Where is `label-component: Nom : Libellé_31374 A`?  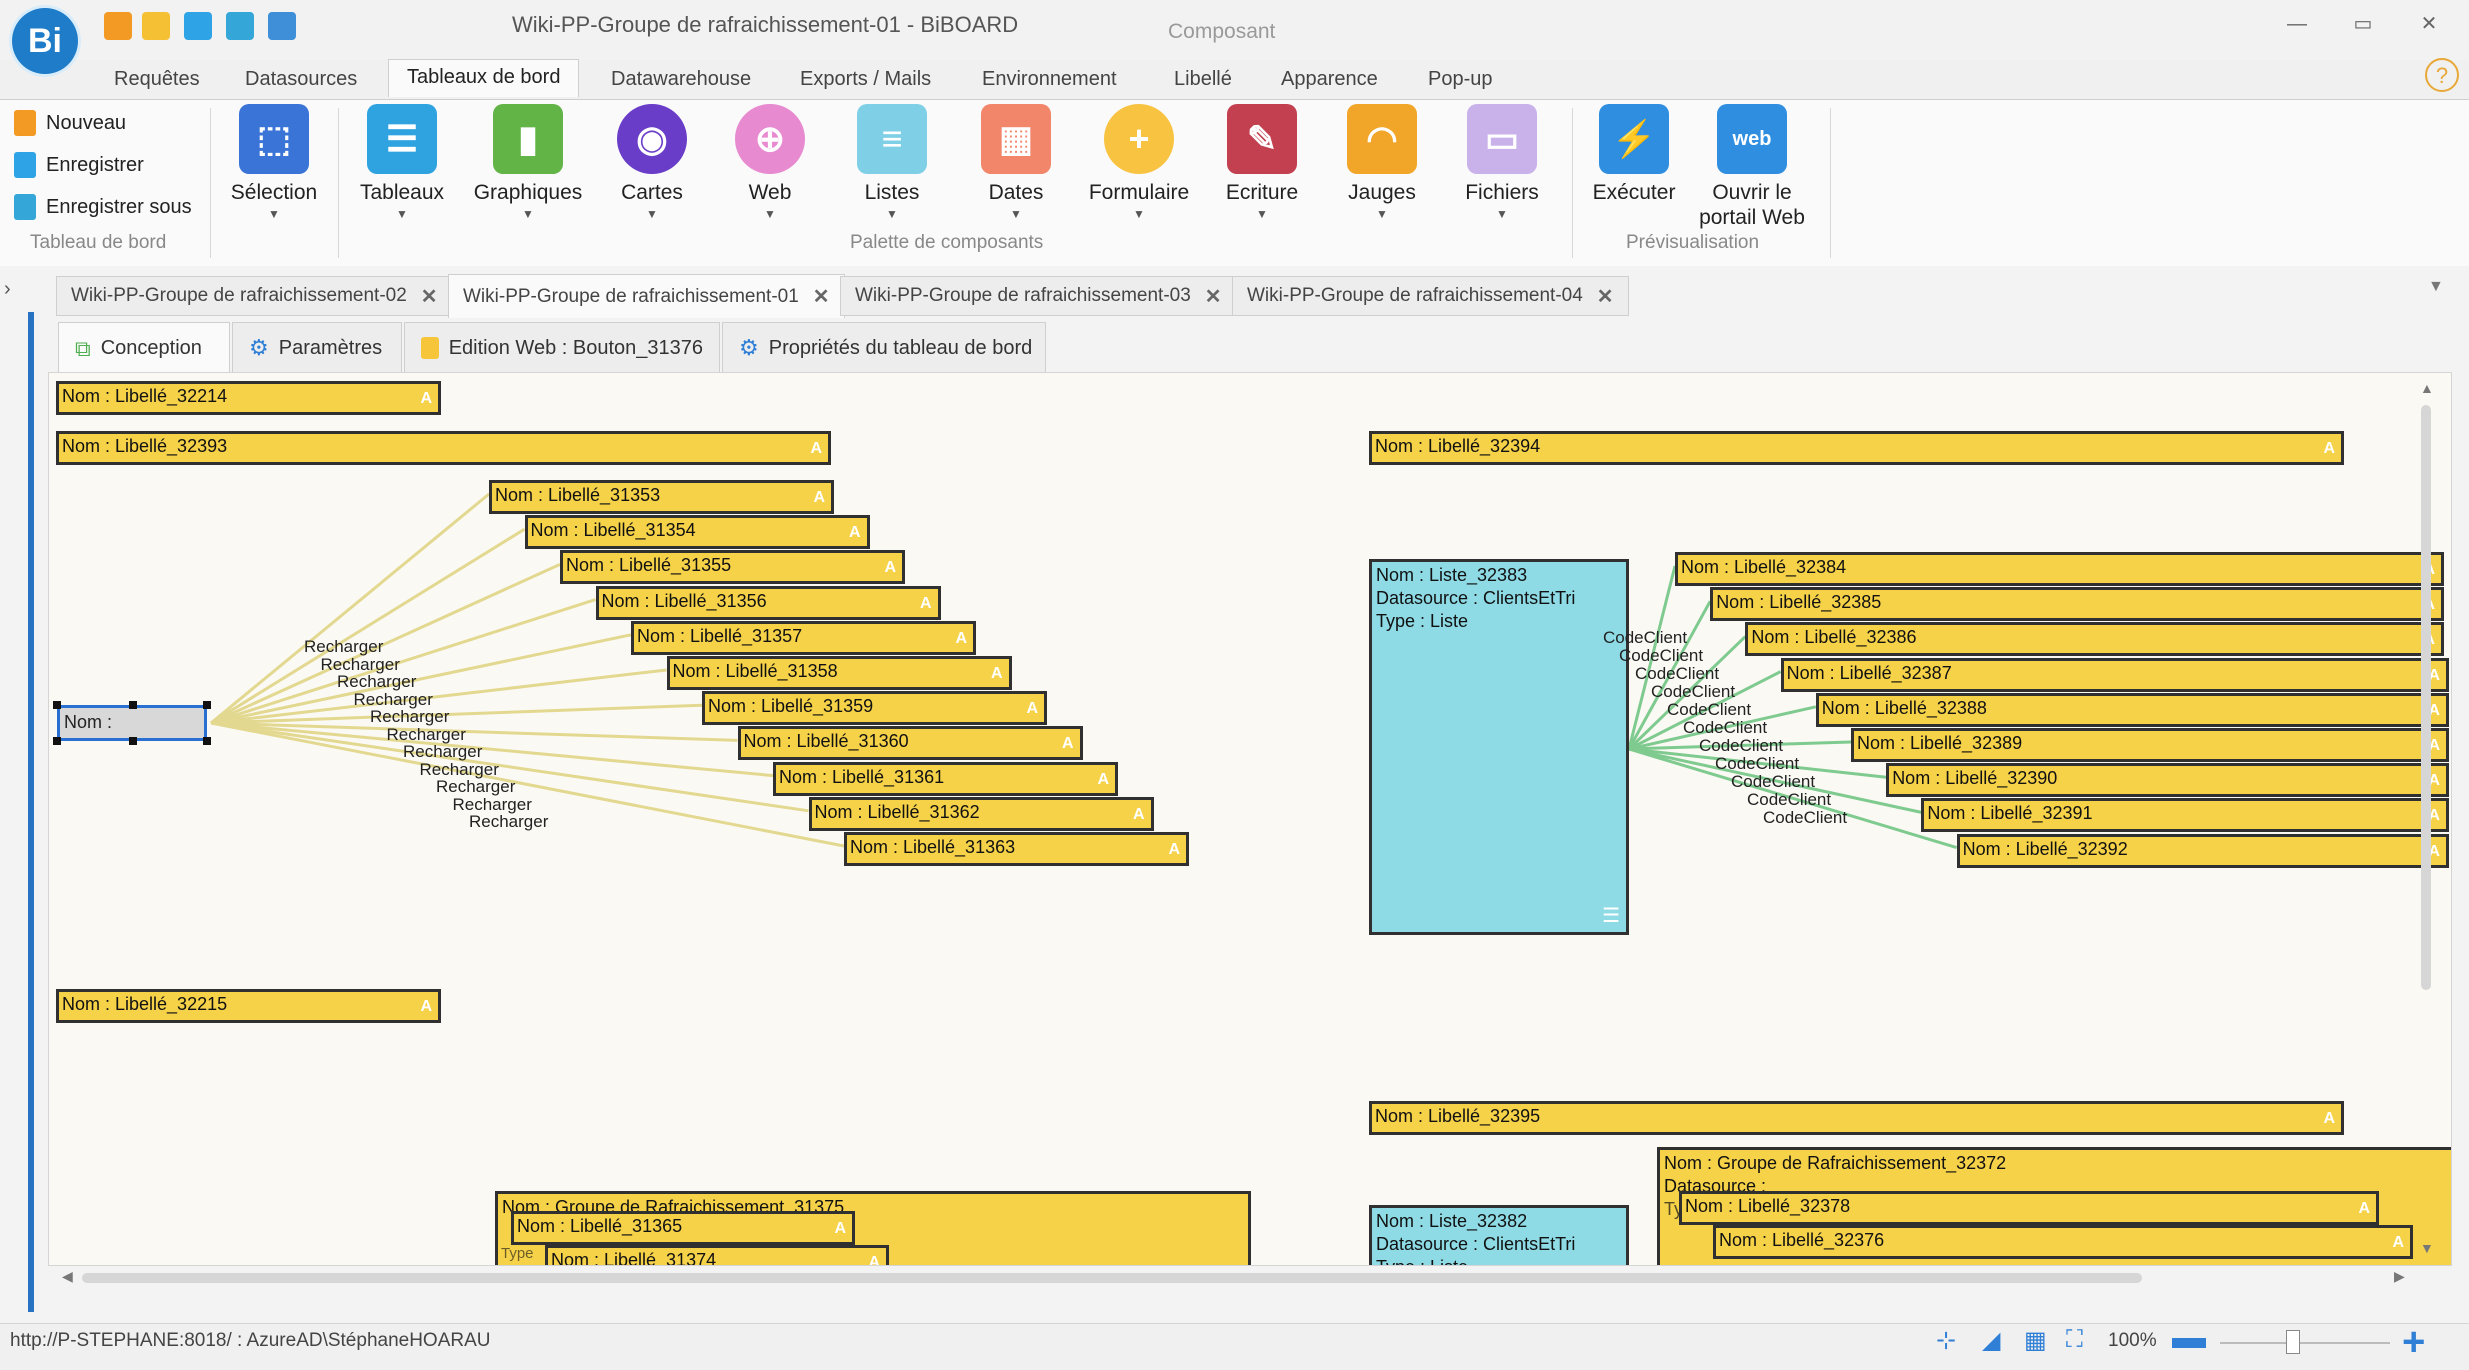 label-component: Nom : Libellé_31374 A is located at coordinates (717, 1255).